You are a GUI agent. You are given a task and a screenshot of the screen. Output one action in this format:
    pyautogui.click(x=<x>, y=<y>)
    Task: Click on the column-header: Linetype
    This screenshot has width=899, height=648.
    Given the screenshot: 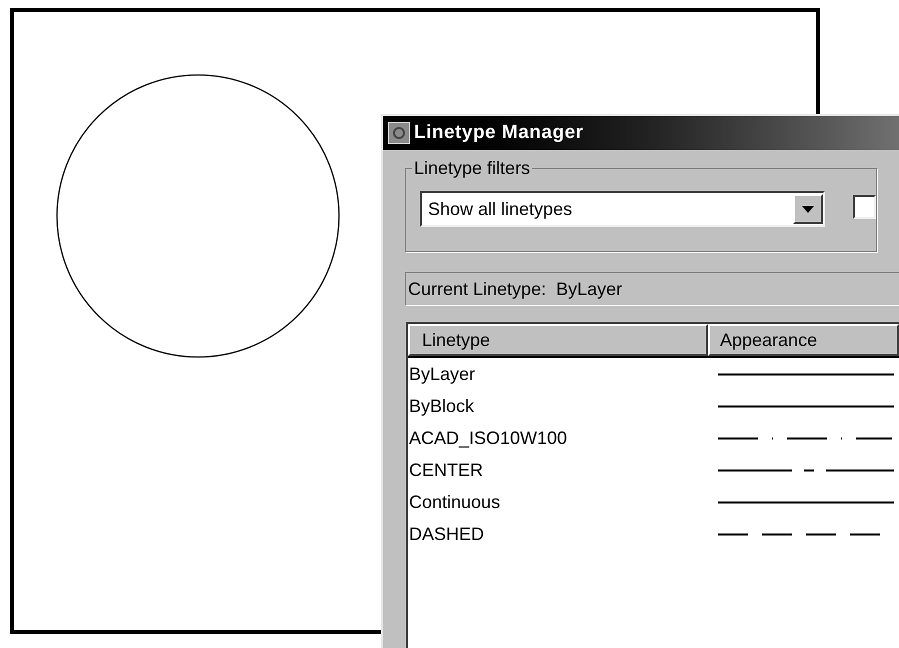 What is the action you would take?
    pyautogui.click(x=558, y=340)
    